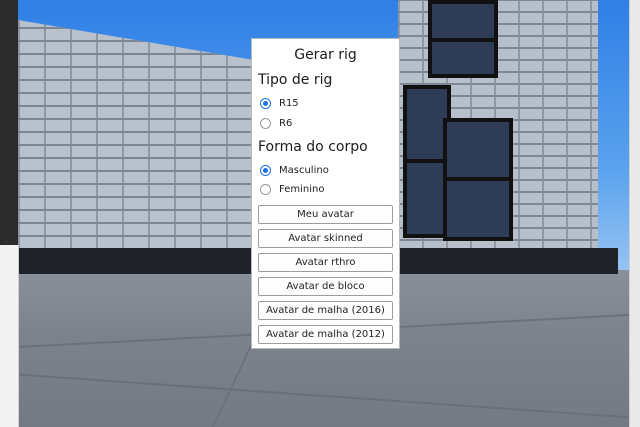  Describe the element at coordinates (289, 103) in the screenshot. I see `radio-label: R15` at that location.